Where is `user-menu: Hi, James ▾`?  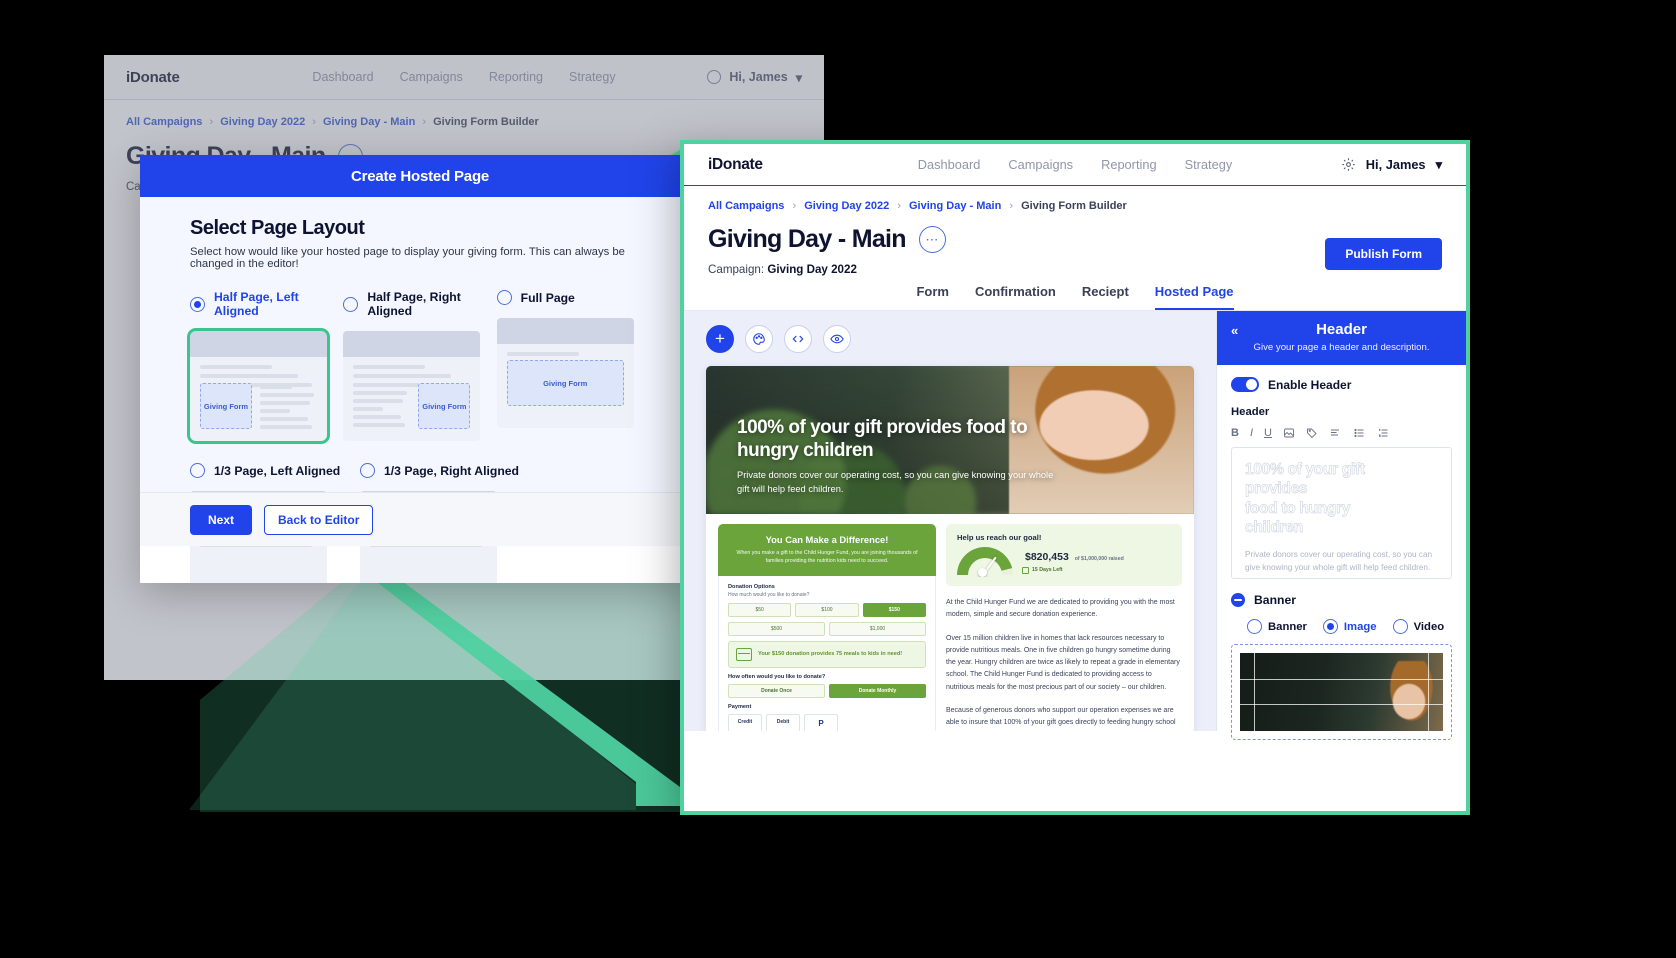 user-menu: Hi, James ▾ is located at coordinates (1391, 165).